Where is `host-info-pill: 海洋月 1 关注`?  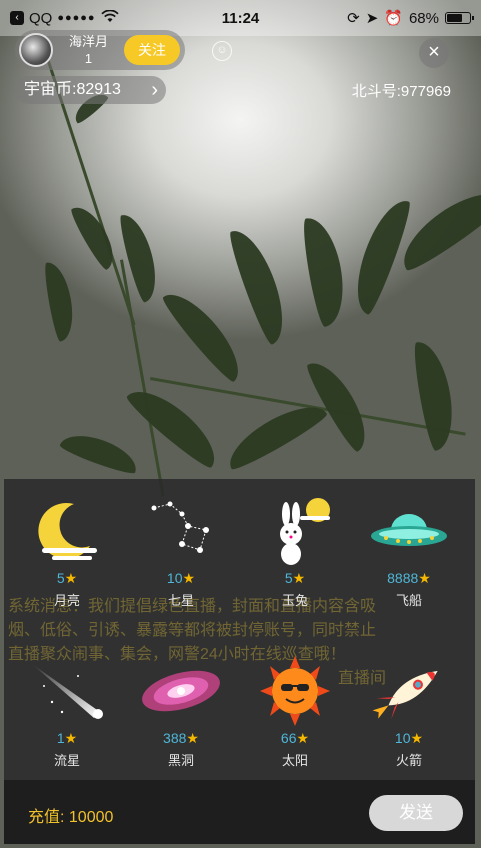 host-info-pill: 海洋月 1 关注 is located at coordinates (100, 50).